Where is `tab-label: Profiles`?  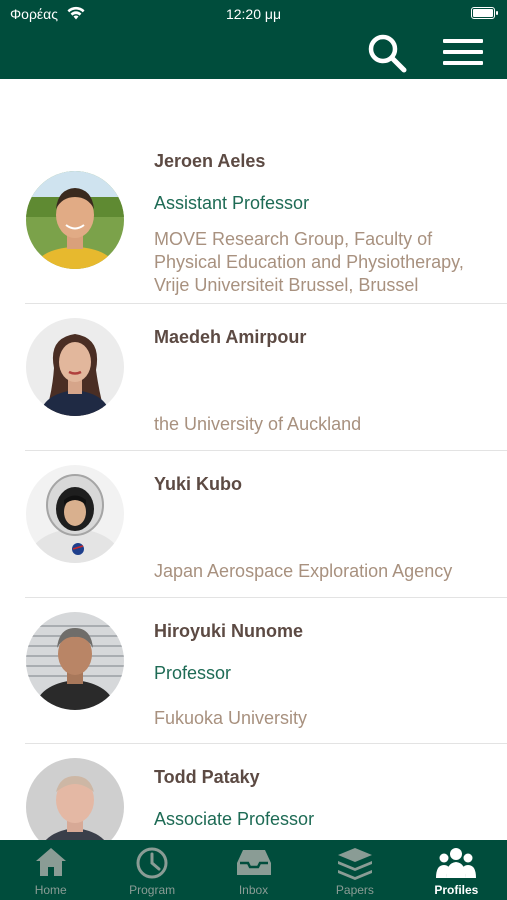 tab-label: Profiles is located at coordinates (456, 890).